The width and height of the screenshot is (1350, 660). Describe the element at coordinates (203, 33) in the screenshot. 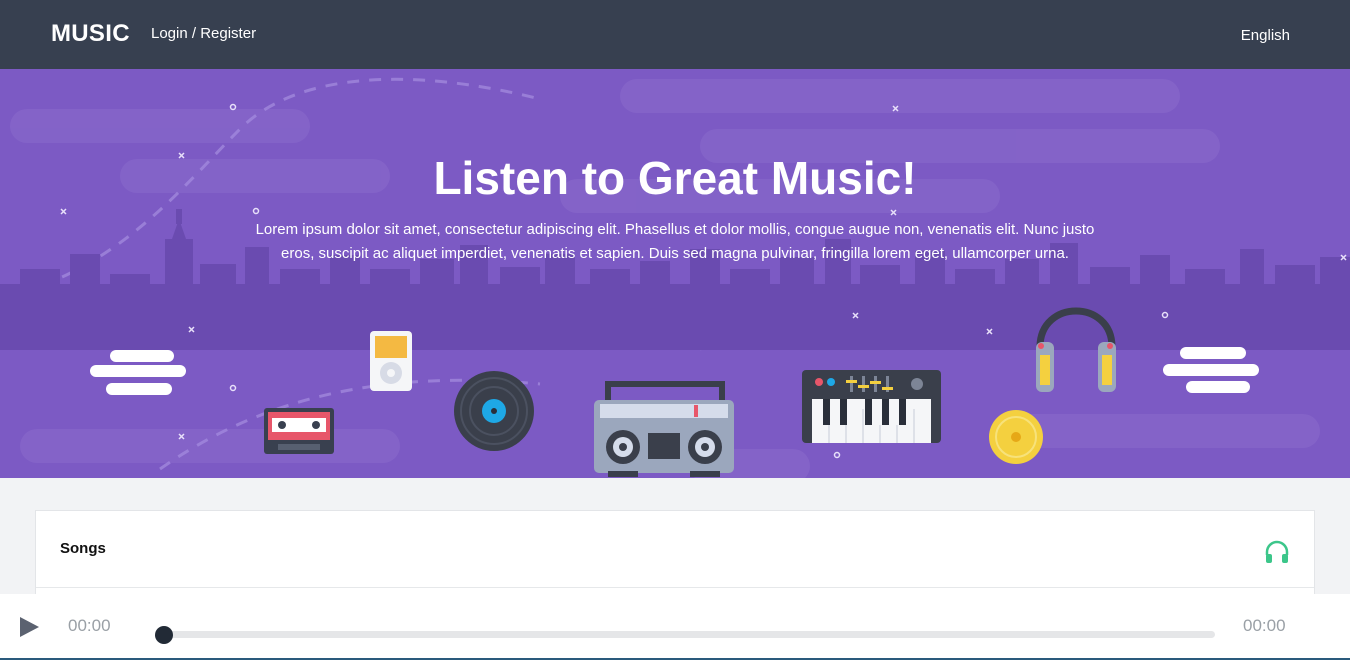

I see `login-register-link: Login / Register` at that location.